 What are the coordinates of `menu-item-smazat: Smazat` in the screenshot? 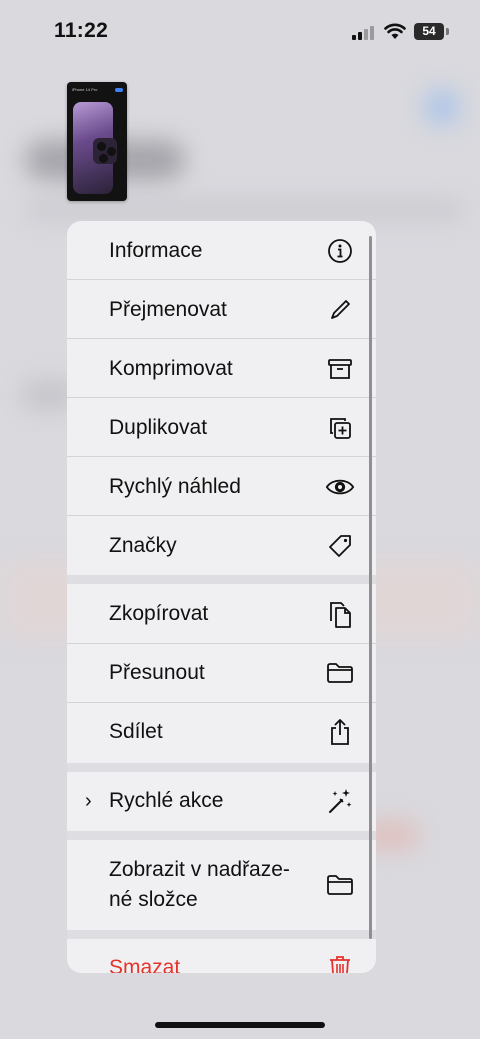 It's located at (221, 963).